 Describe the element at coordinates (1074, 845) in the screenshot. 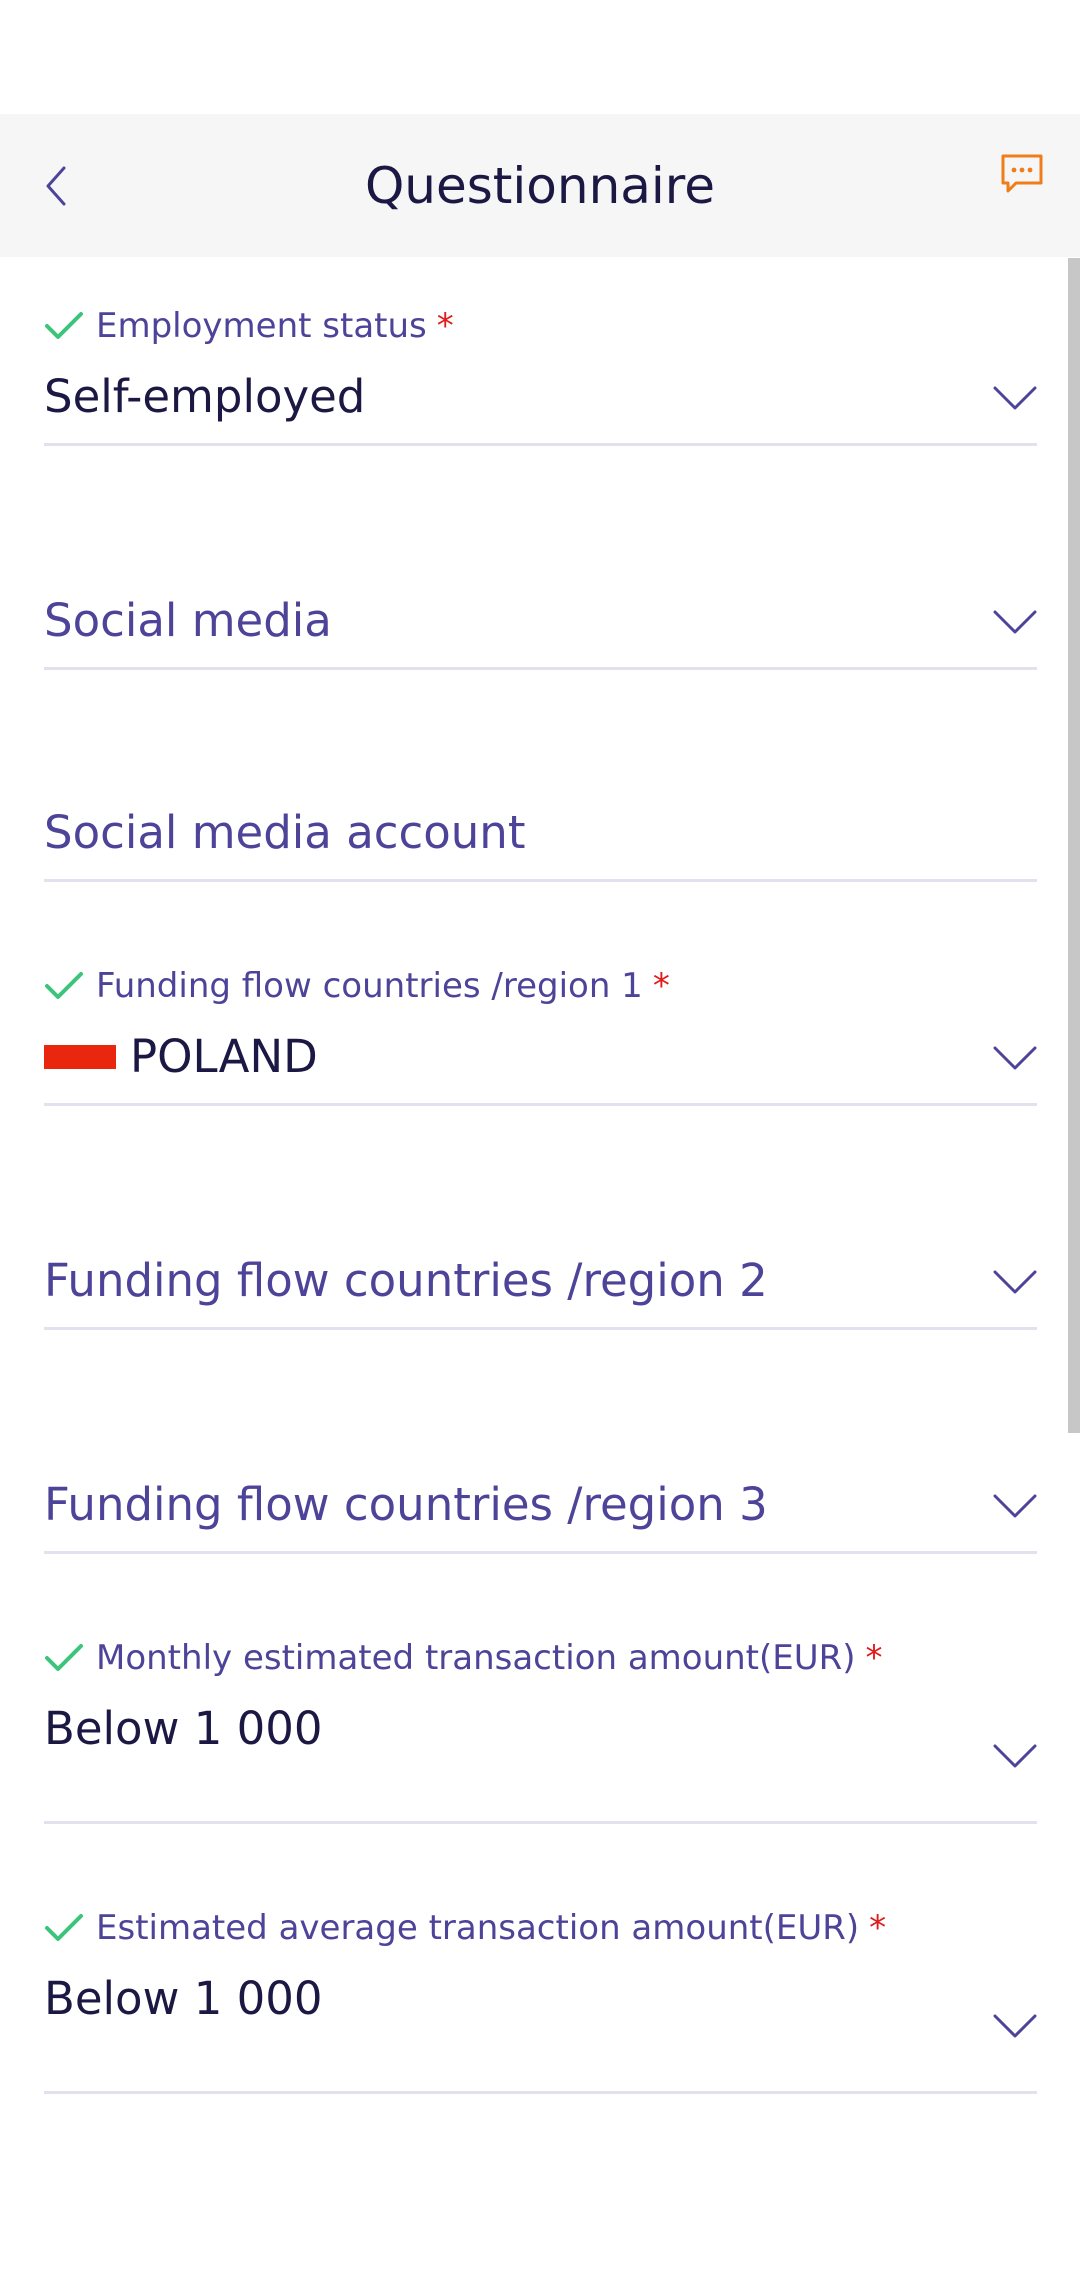

I see `scrollbar` at that location.